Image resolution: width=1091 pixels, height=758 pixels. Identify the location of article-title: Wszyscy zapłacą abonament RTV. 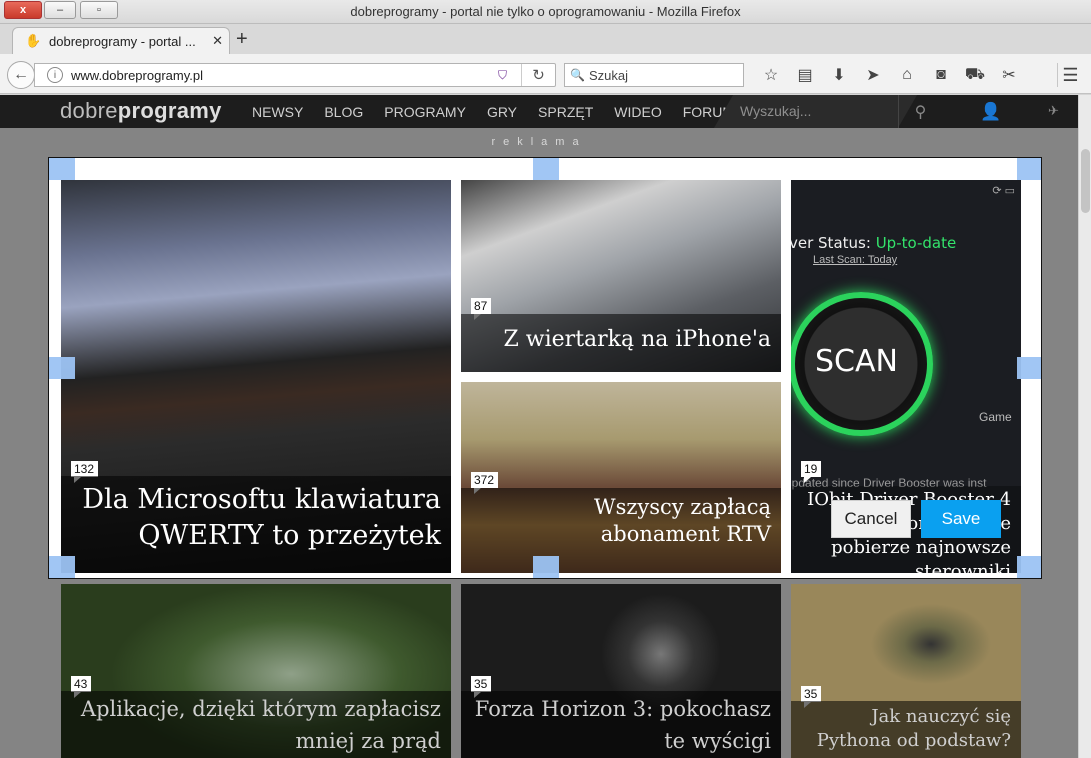
(621, 530).